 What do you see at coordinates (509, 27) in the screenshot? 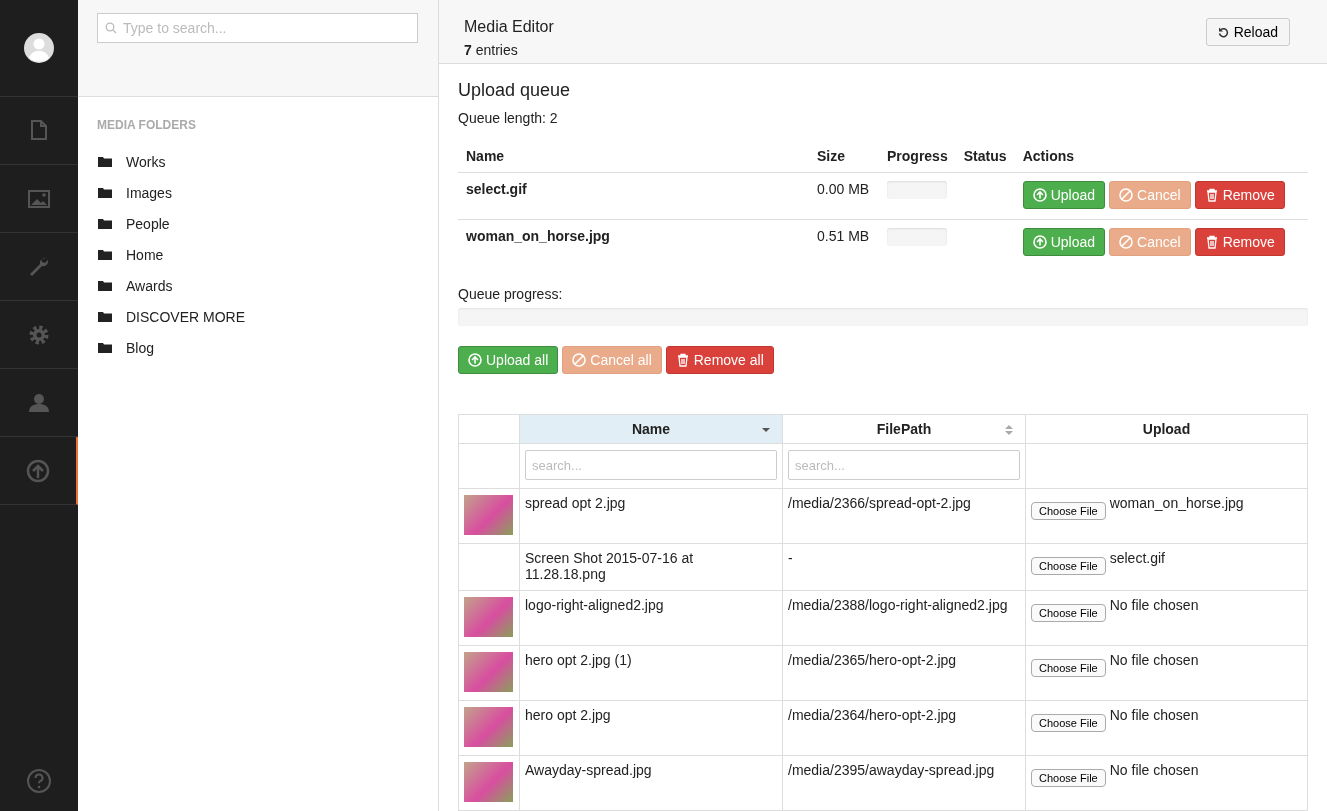
I see `page-title: Media Editor` at bounding box center [509, 27].